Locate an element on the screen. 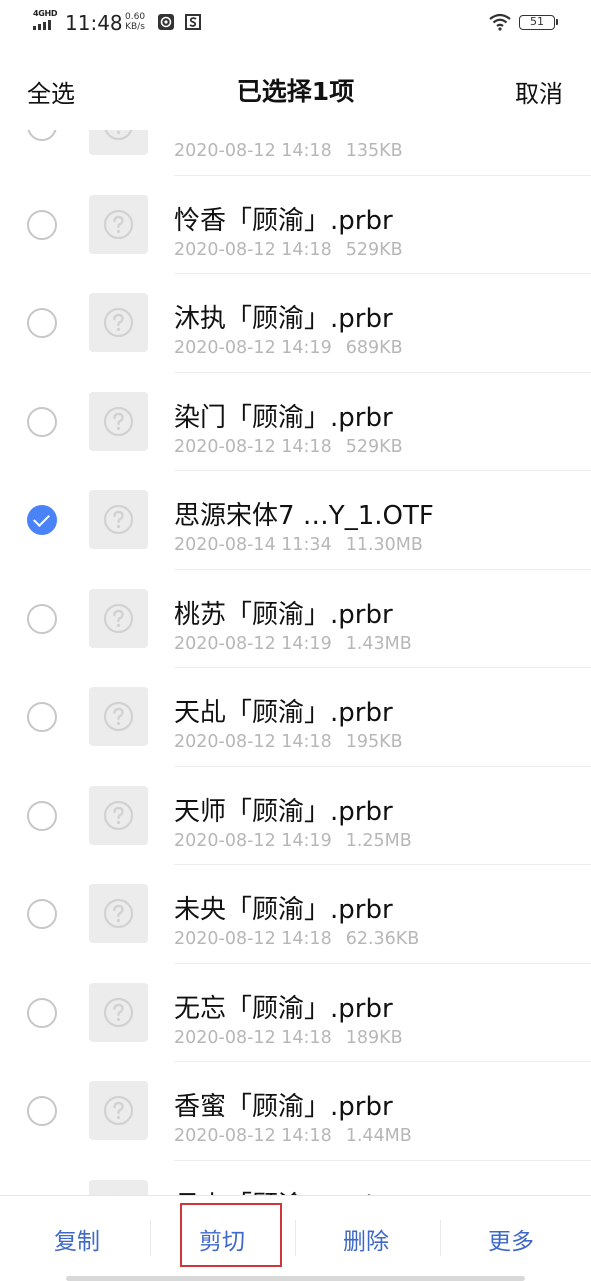  file-size: 195KB is located at coordinates (374, 742).